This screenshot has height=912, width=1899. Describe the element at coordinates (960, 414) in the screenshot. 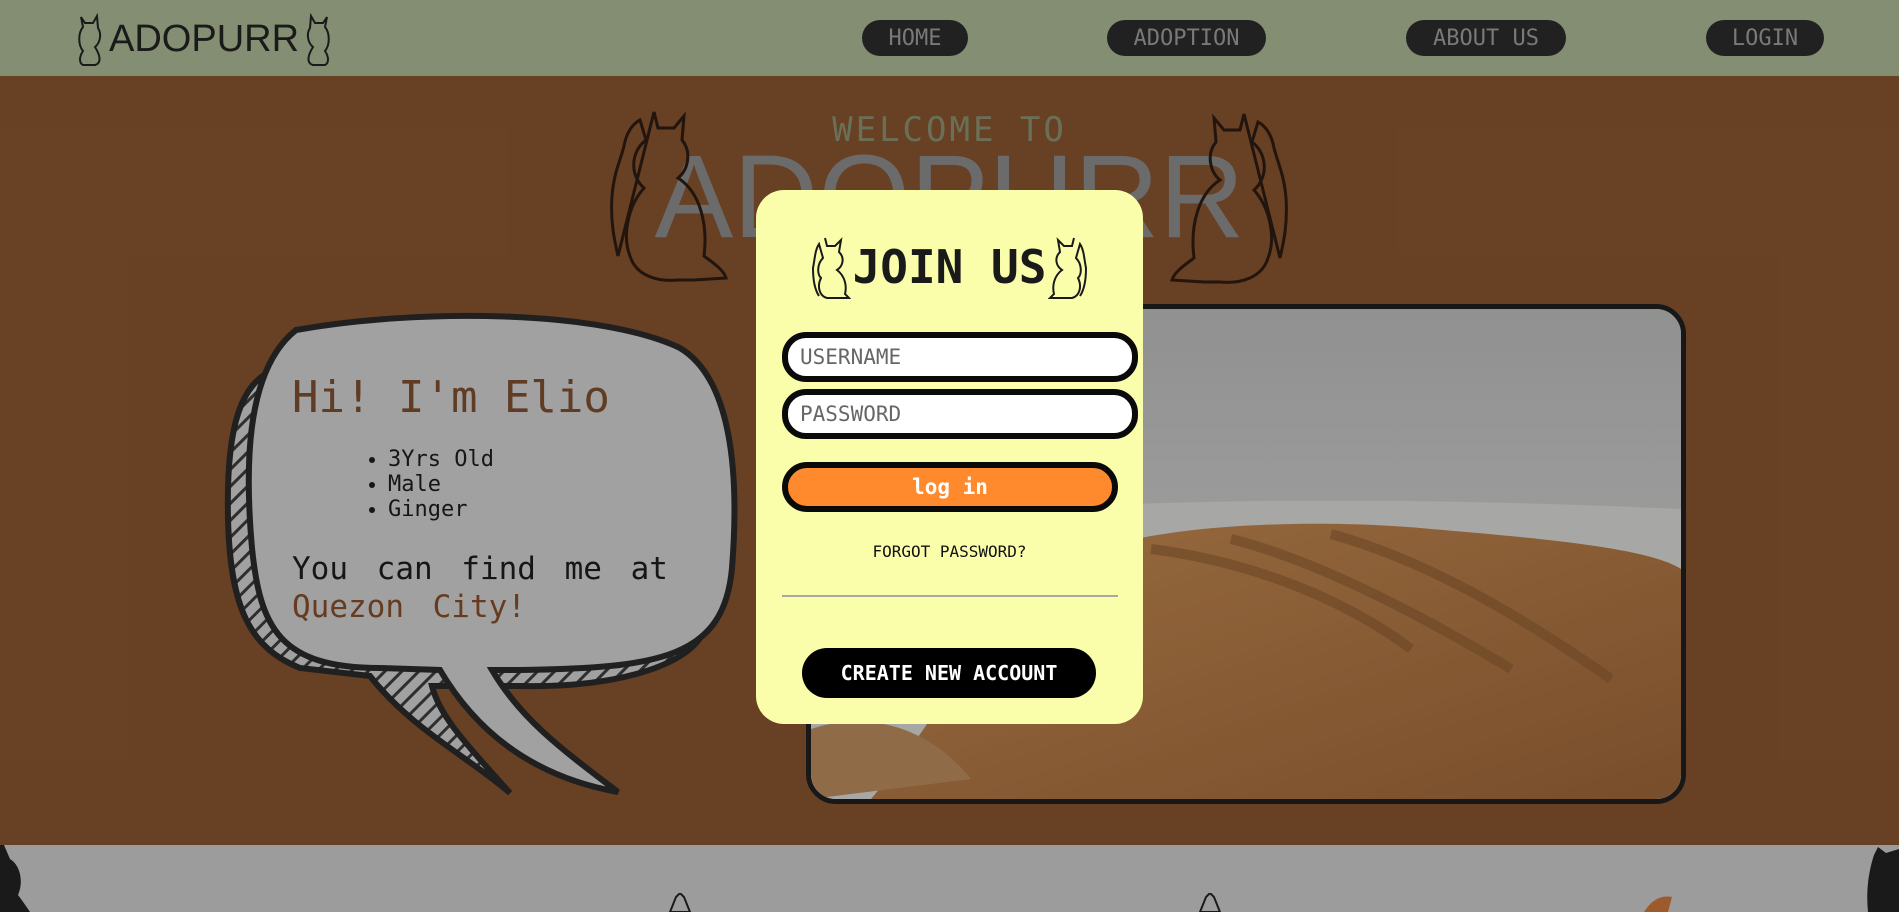

I see `password-input` at that location.